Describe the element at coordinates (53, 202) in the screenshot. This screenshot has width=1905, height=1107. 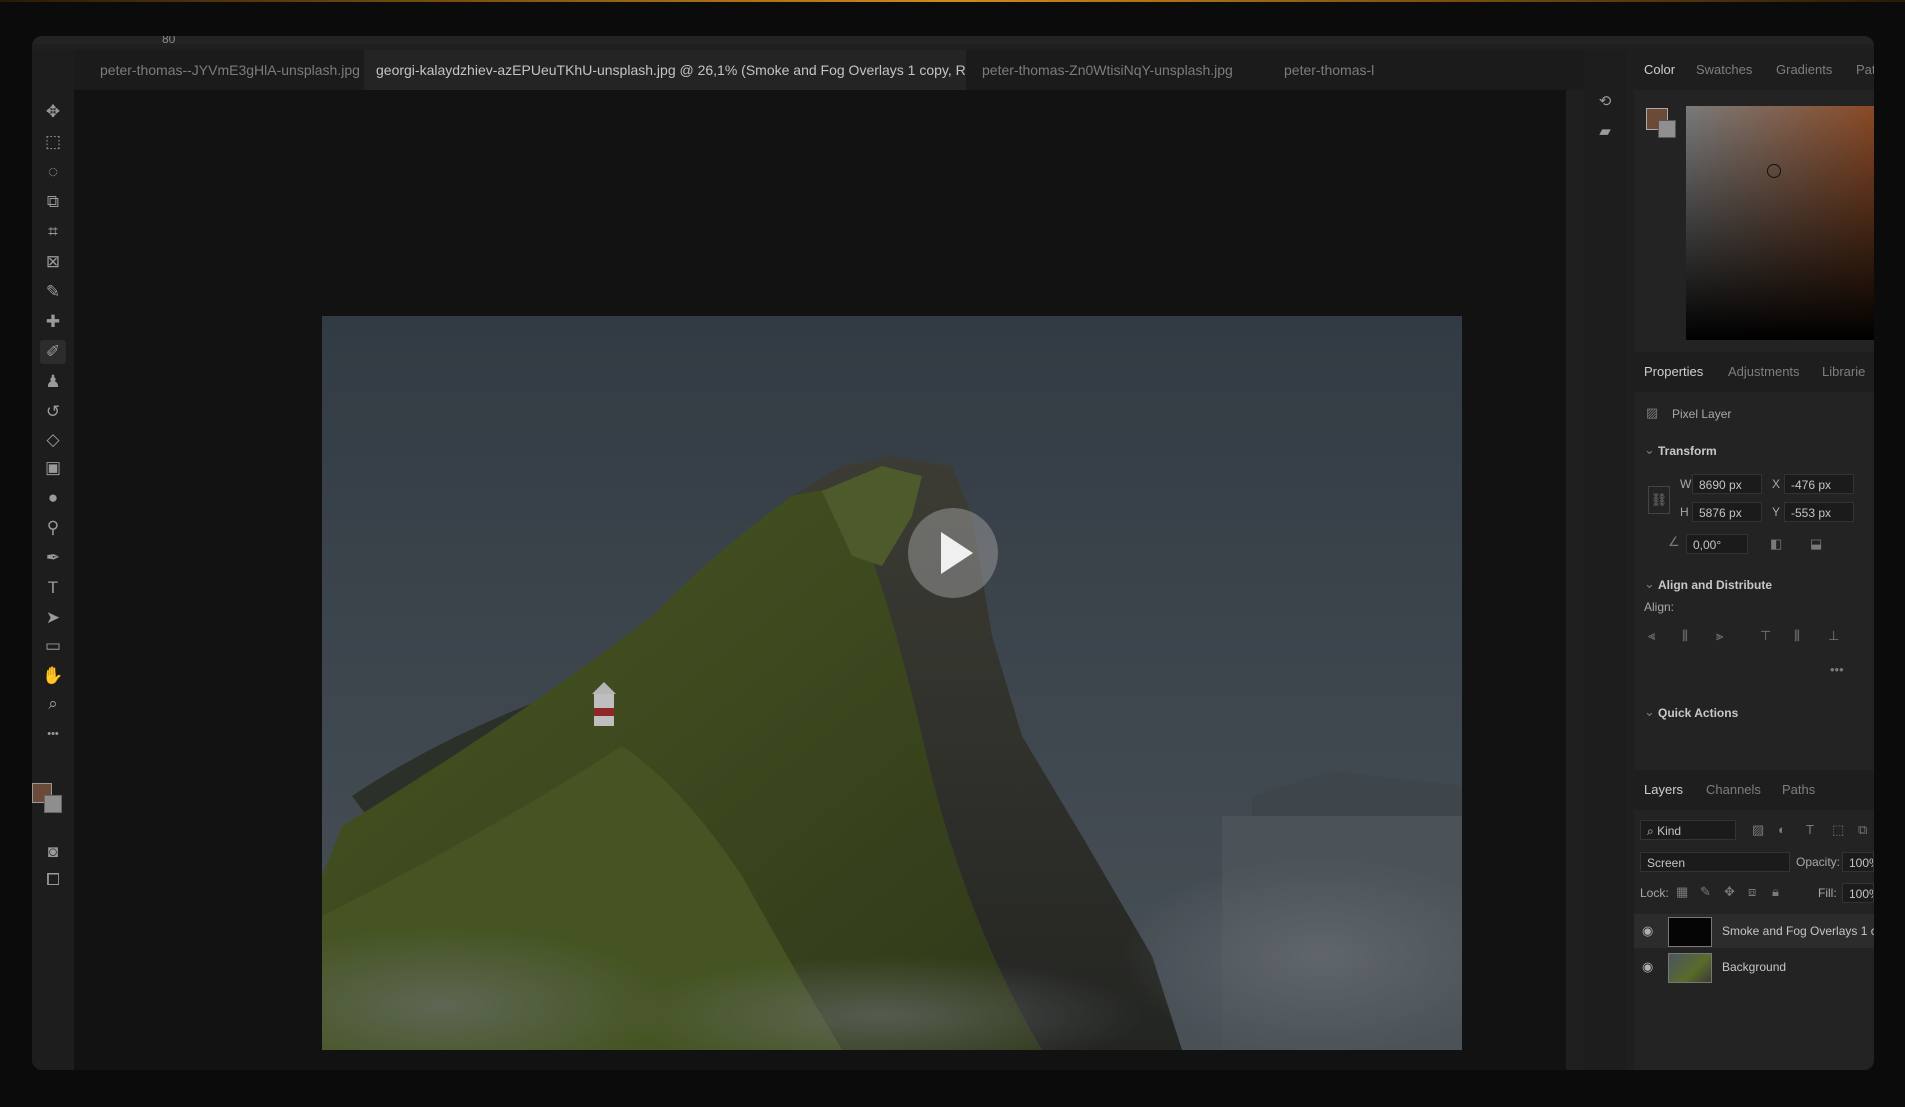
I see `object-select-icon: ⧉` at that location.